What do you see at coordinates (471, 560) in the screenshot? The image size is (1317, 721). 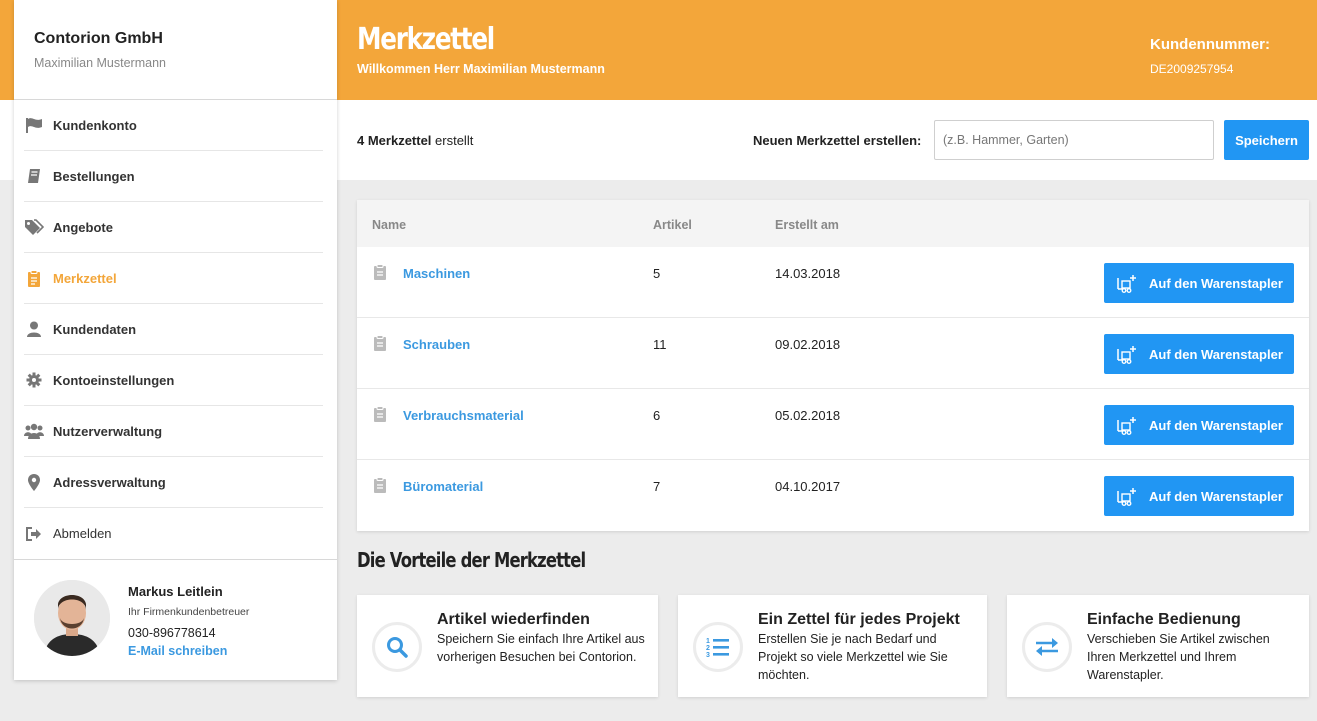 I see `benefits-heading: Die Vorteile der Merkzettel` at bounding box center [471, 560].